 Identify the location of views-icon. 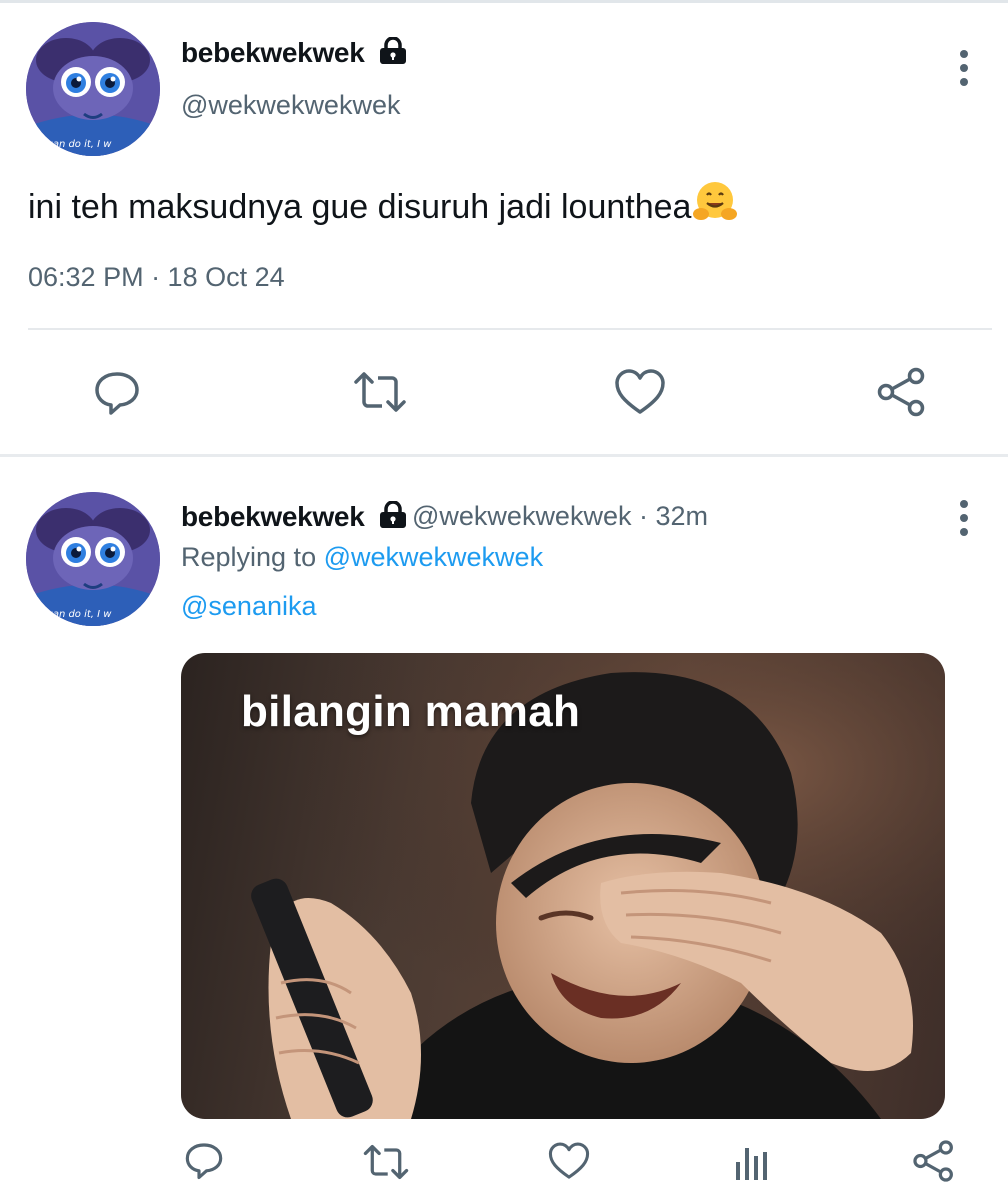
(751, 1164).